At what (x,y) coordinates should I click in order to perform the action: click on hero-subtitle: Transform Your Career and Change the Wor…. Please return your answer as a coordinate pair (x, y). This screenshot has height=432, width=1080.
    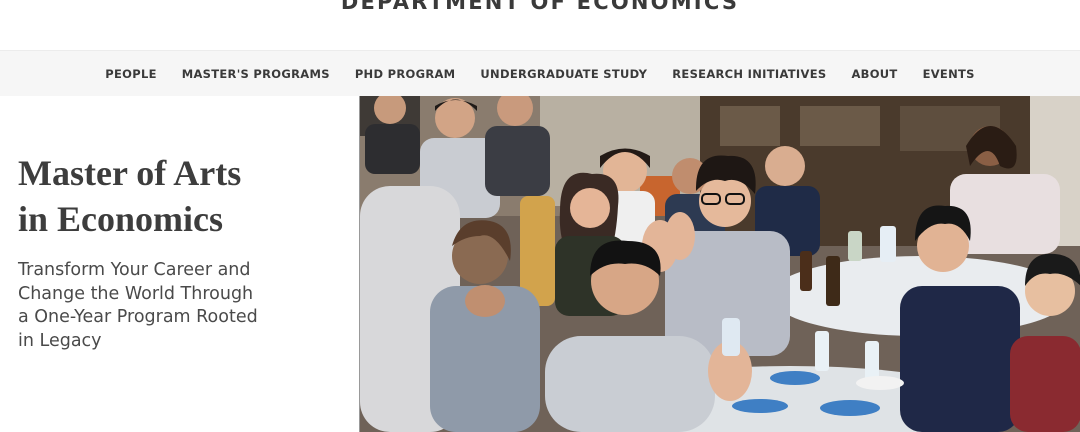
    Looking at the image, I should click on (138, 305).